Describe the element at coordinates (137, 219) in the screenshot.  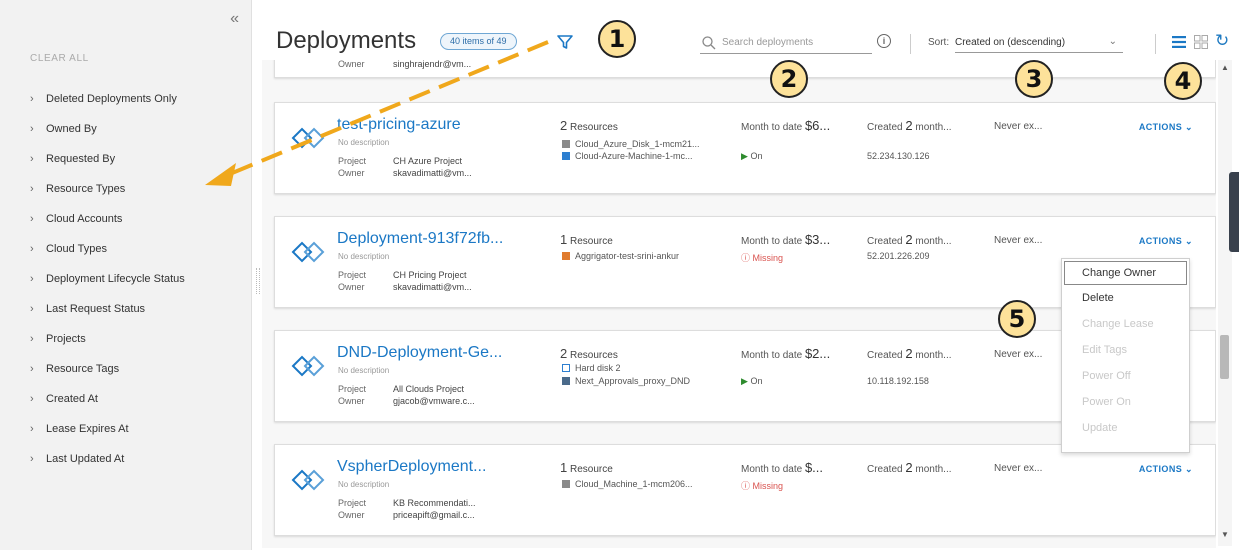
I see `filter-item: › Cloud Accounts` at that location.